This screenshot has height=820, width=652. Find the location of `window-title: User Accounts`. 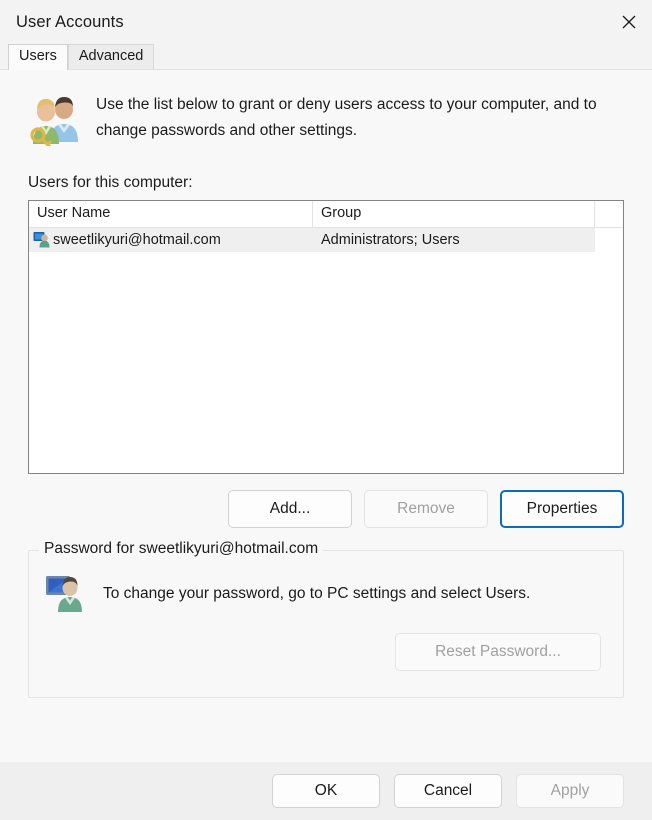

window-title: User Accounts is located at coordinates (70, 21).